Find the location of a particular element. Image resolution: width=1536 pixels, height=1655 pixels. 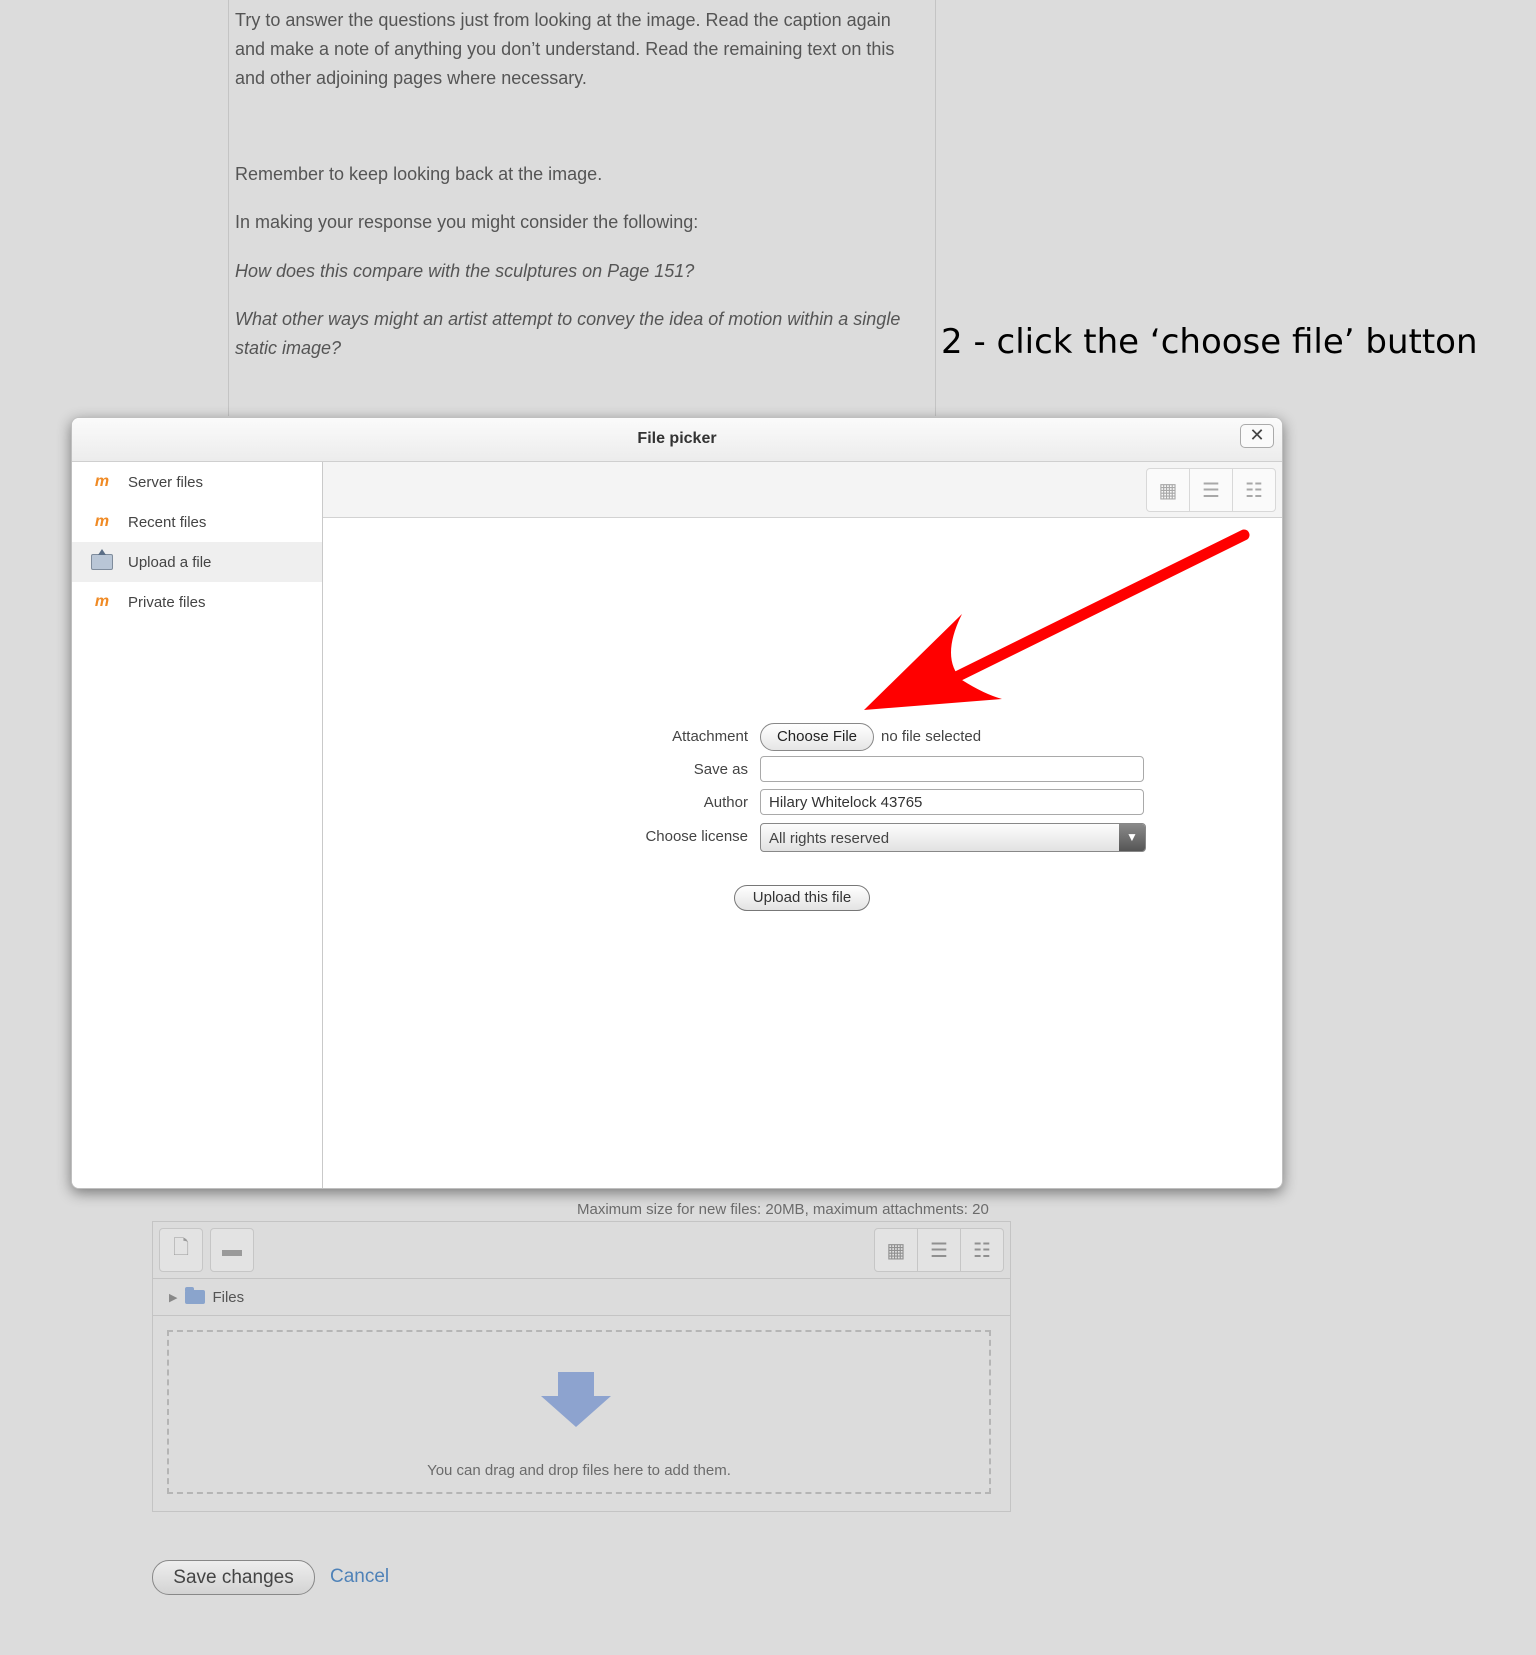

list-view-icon: ☰ is located at coordinates (939, 1250).